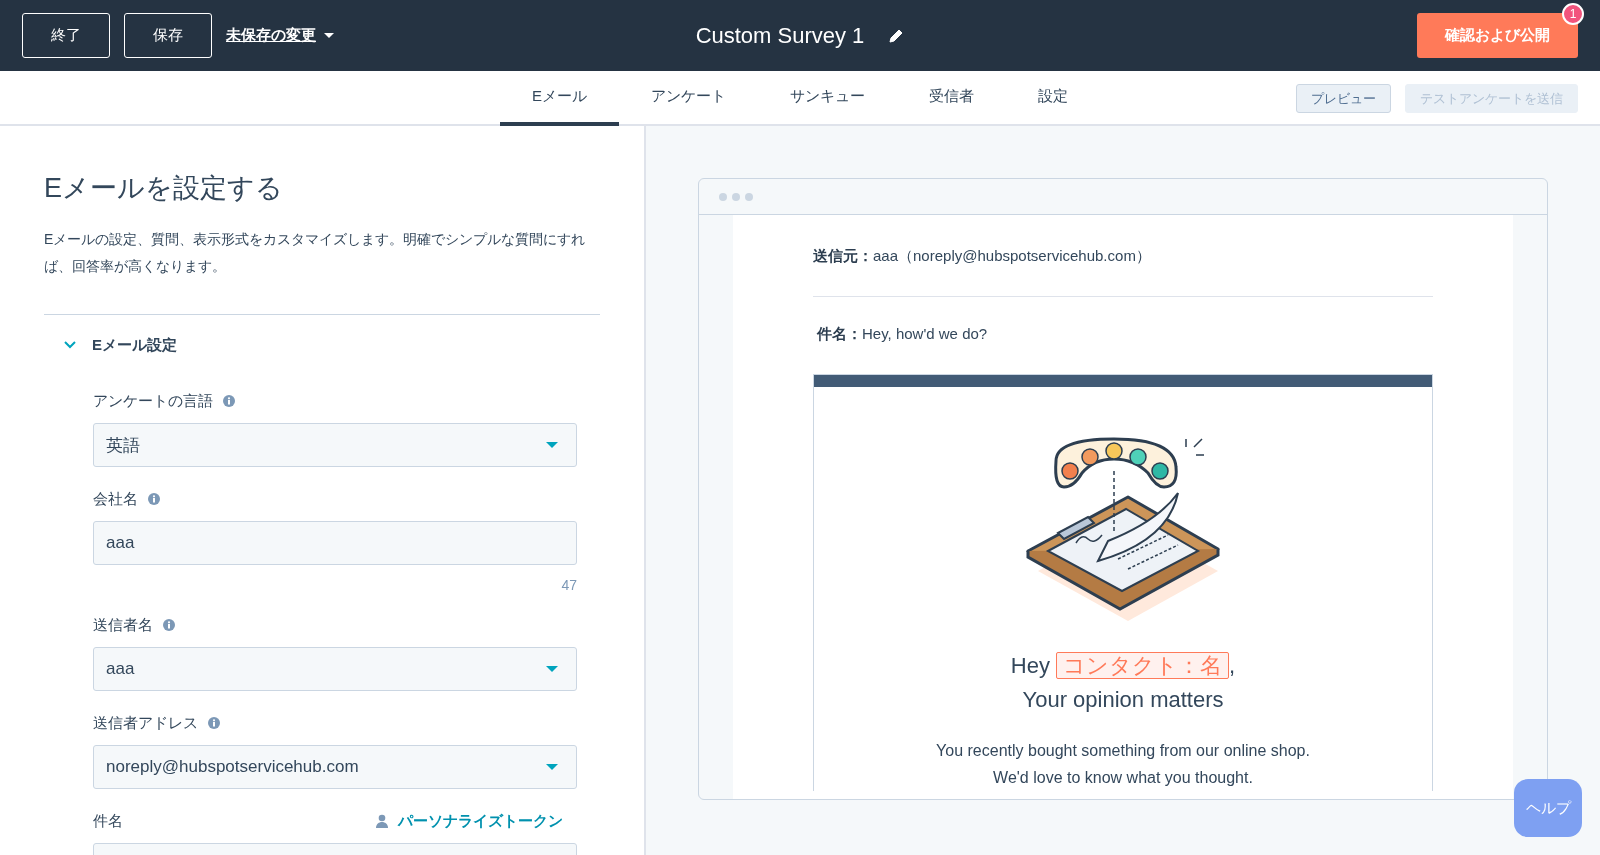 The image size is (1600, 855). I want to click on panel-heading: Eメールを設定する, so click(164, 188).